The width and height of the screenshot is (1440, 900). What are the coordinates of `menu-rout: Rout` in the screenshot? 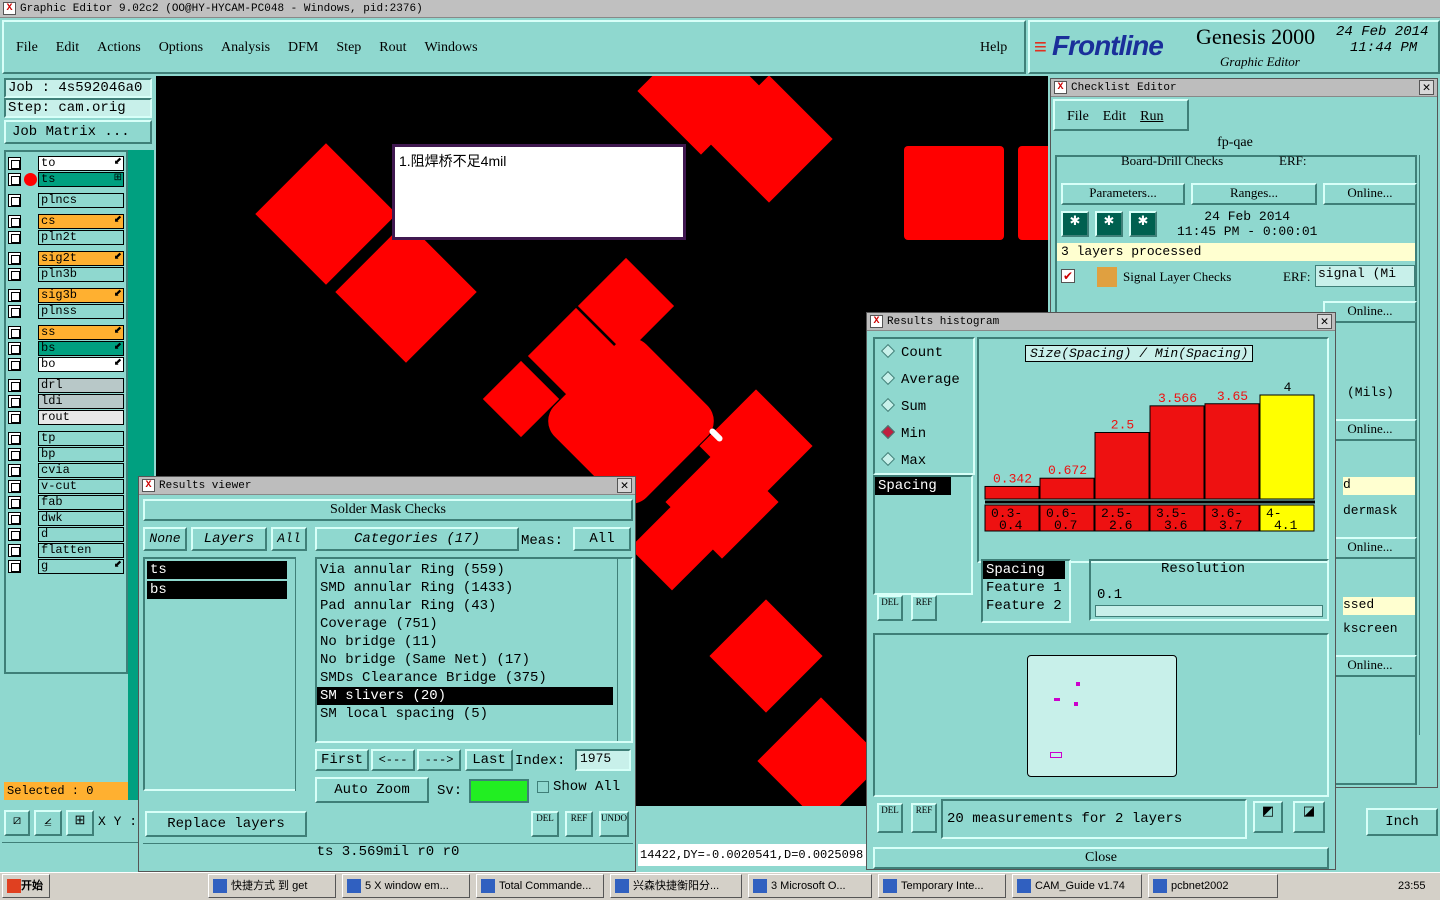 It's located at (392, 48).